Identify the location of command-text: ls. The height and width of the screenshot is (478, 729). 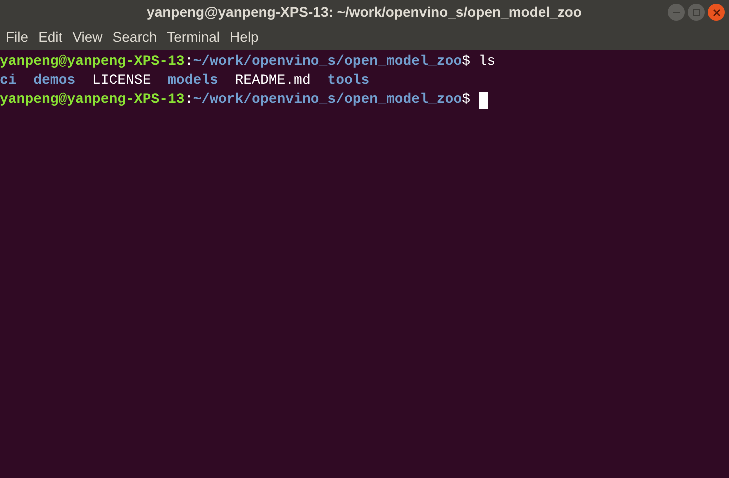
(487, 62).